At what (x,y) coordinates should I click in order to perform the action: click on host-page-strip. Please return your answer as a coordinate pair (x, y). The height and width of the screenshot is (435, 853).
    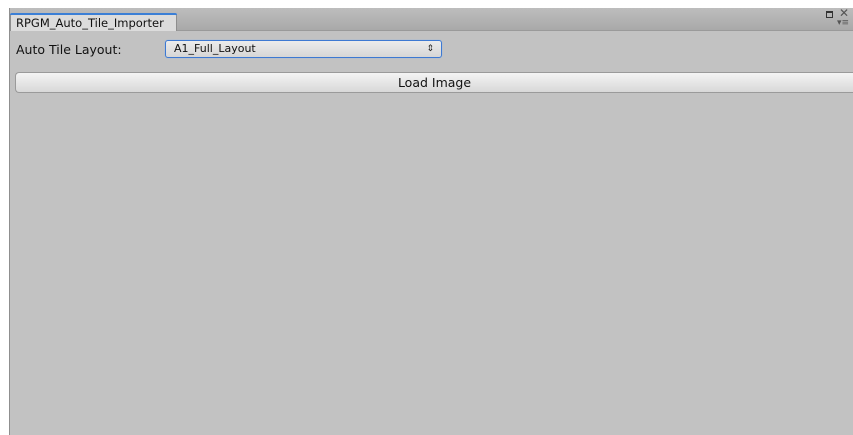
    Looking at the image, I should click on (426, 4).